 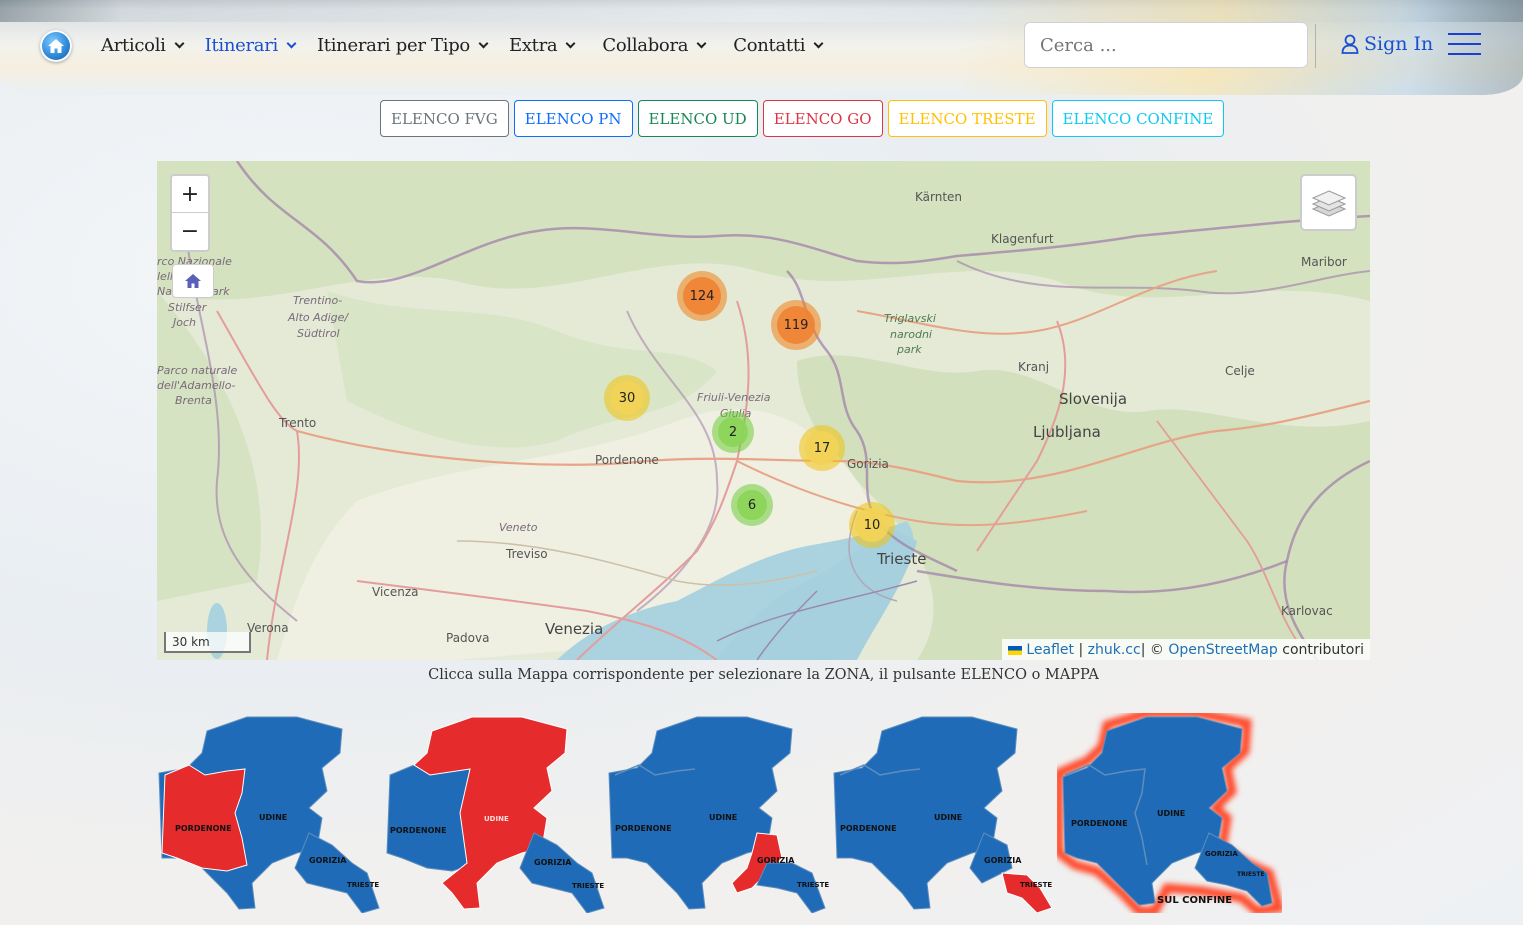 What do you see at coordinates (1222, 650) in the screenshot?
I see `openstreetmap-link: OpenStreetMap` at bounding box center [1222, 650].